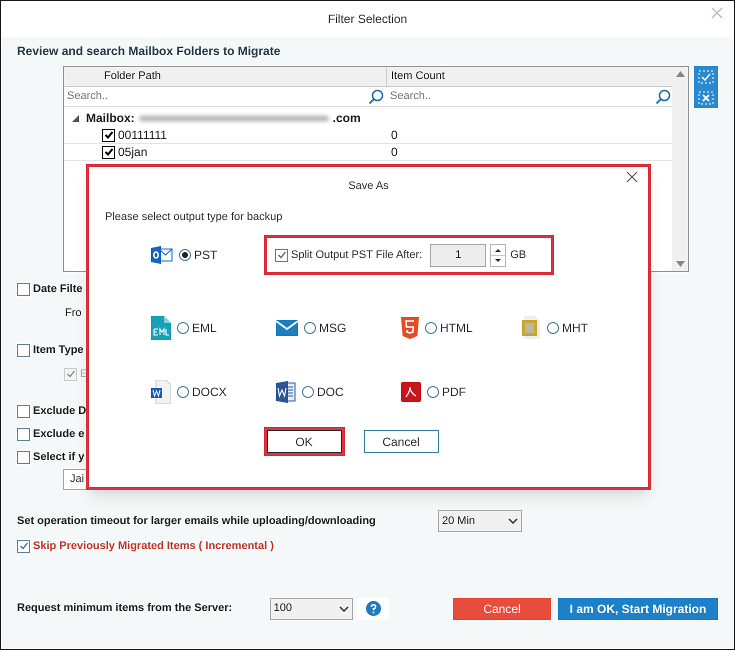  What do you see at coordinates (125, 608) in the screenshot?
I see `min-items-label: Request minimum items from the Server:` at bounding box center [125, 608].